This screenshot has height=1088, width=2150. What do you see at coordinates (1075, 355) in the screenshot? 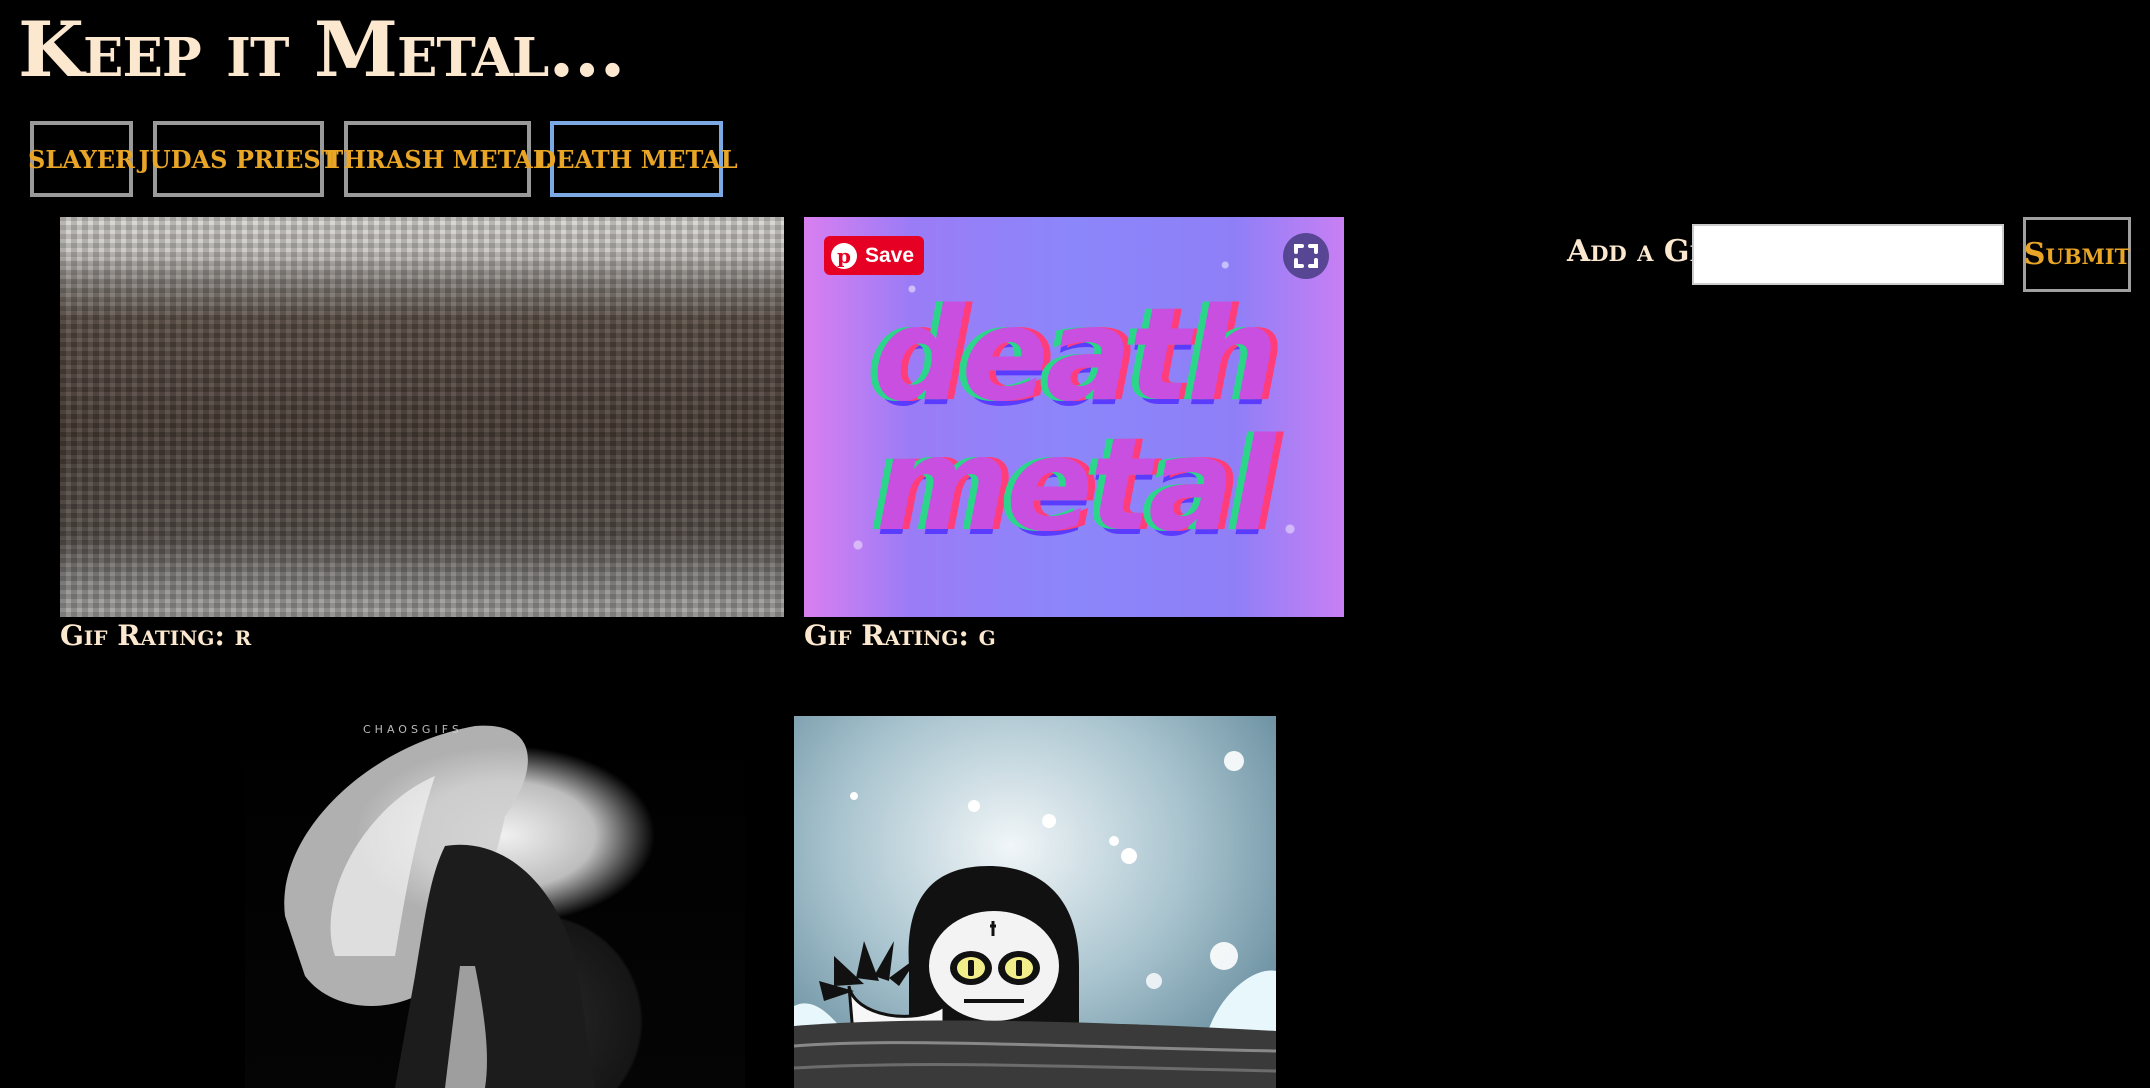
I see `gif-text-death: death` at bounding box center [1075, 355].